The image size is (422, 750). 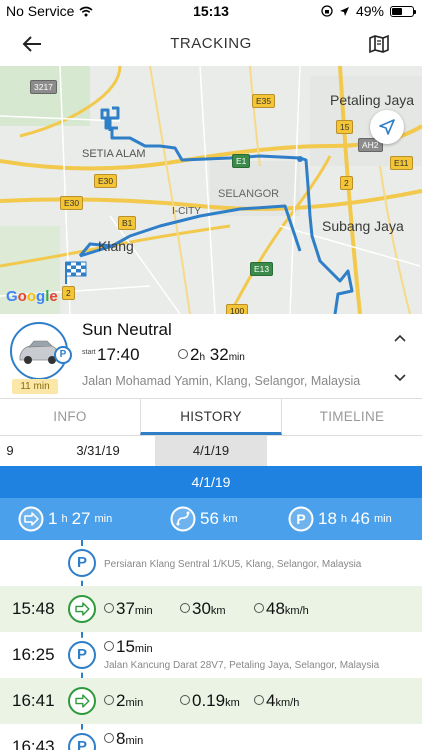 I want to click on tab-info: INFO, so click(x=70, y=417).